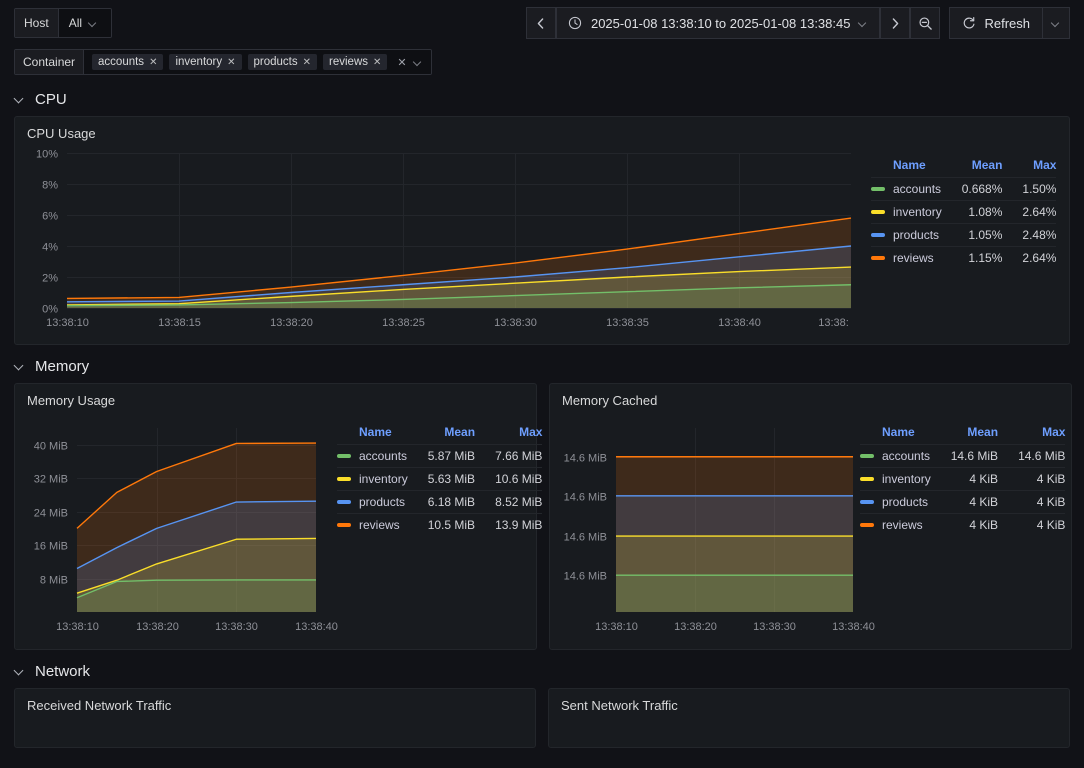 This screenshot has height=768, width=1084. Describe the element at coordinates (51, 447) in the screenshot. I see `y-axis-tick: 40 MiB` at that location.